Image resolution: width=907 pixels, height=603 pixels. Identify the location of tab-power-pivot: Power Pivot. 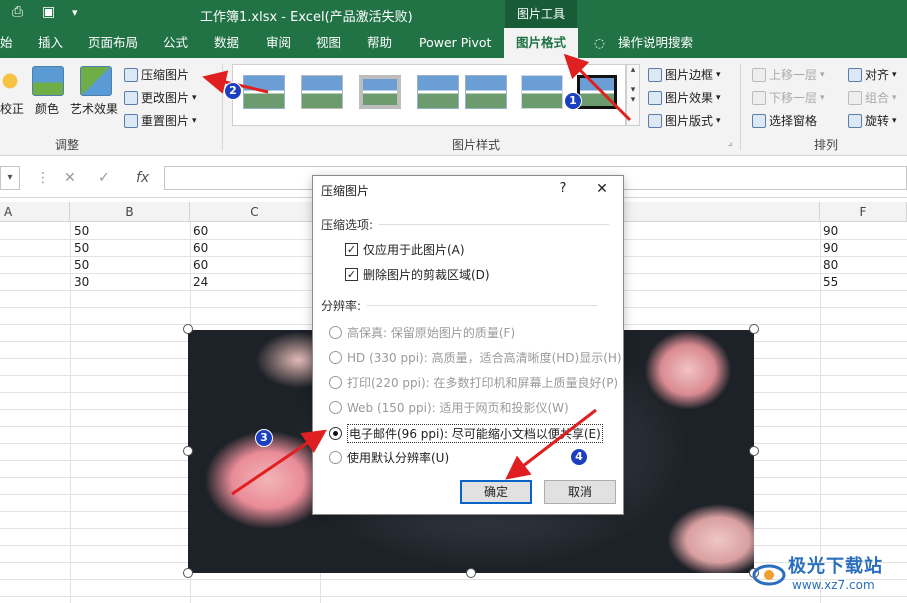
(455, 43).